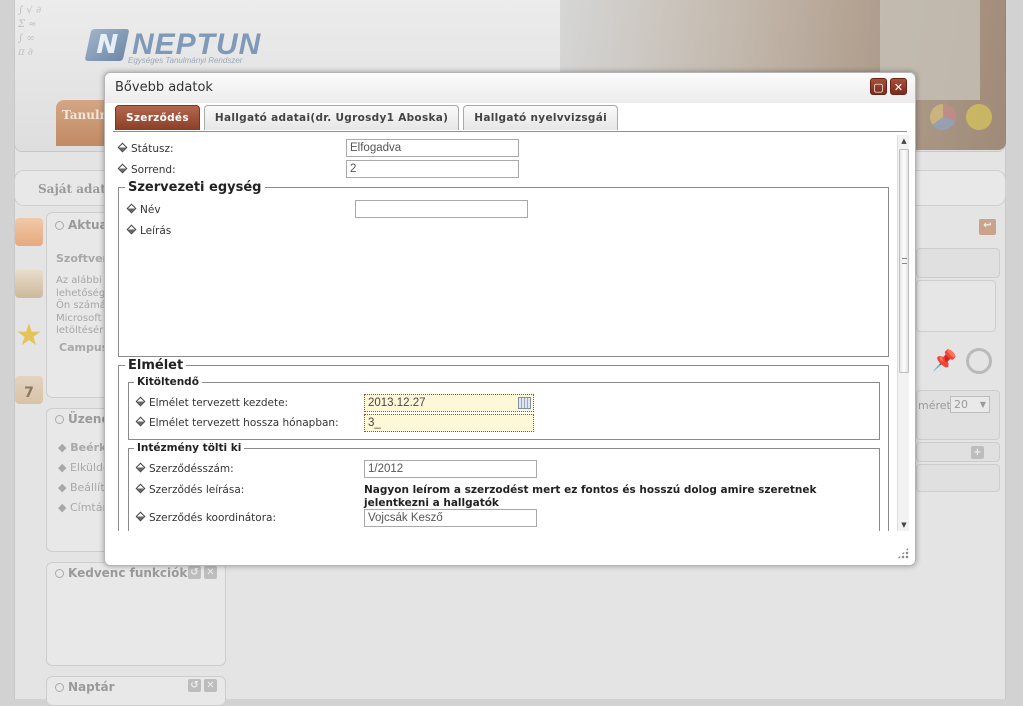  Describe the element at coordinates (146, 169) in the screenshot. I see `sorrend-label: Sorrend:` at that location.